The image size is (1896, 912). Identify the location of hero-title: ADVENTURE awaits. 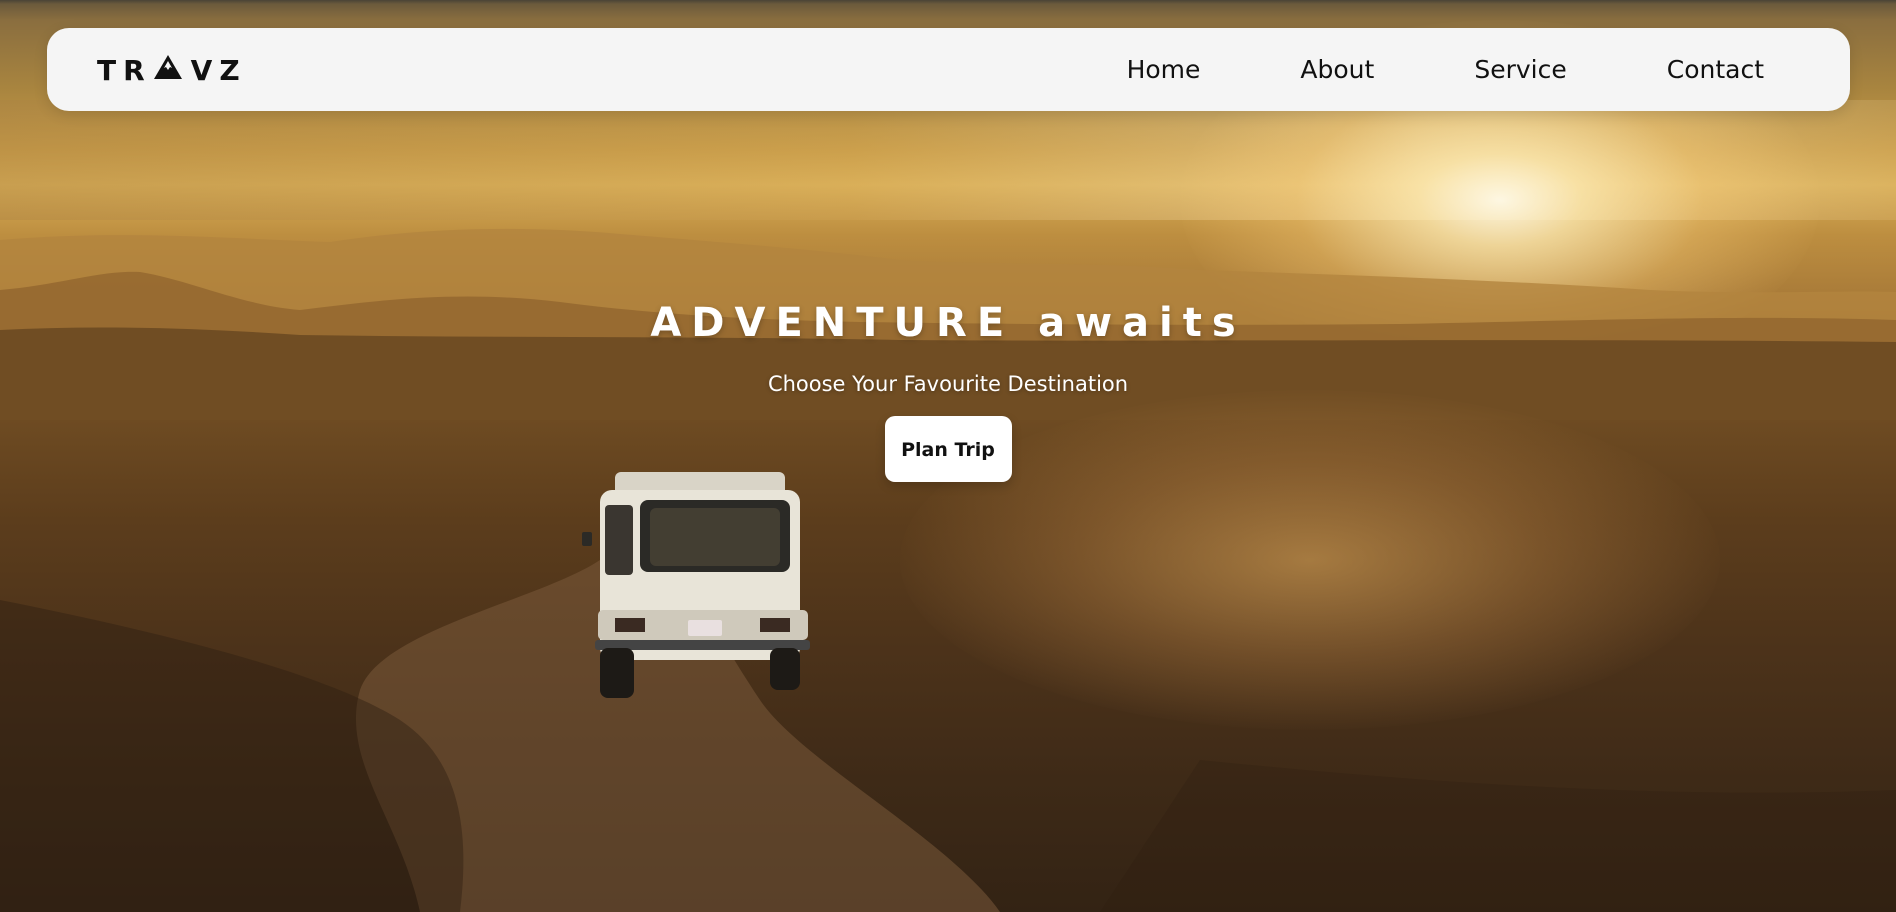
(948, 323).